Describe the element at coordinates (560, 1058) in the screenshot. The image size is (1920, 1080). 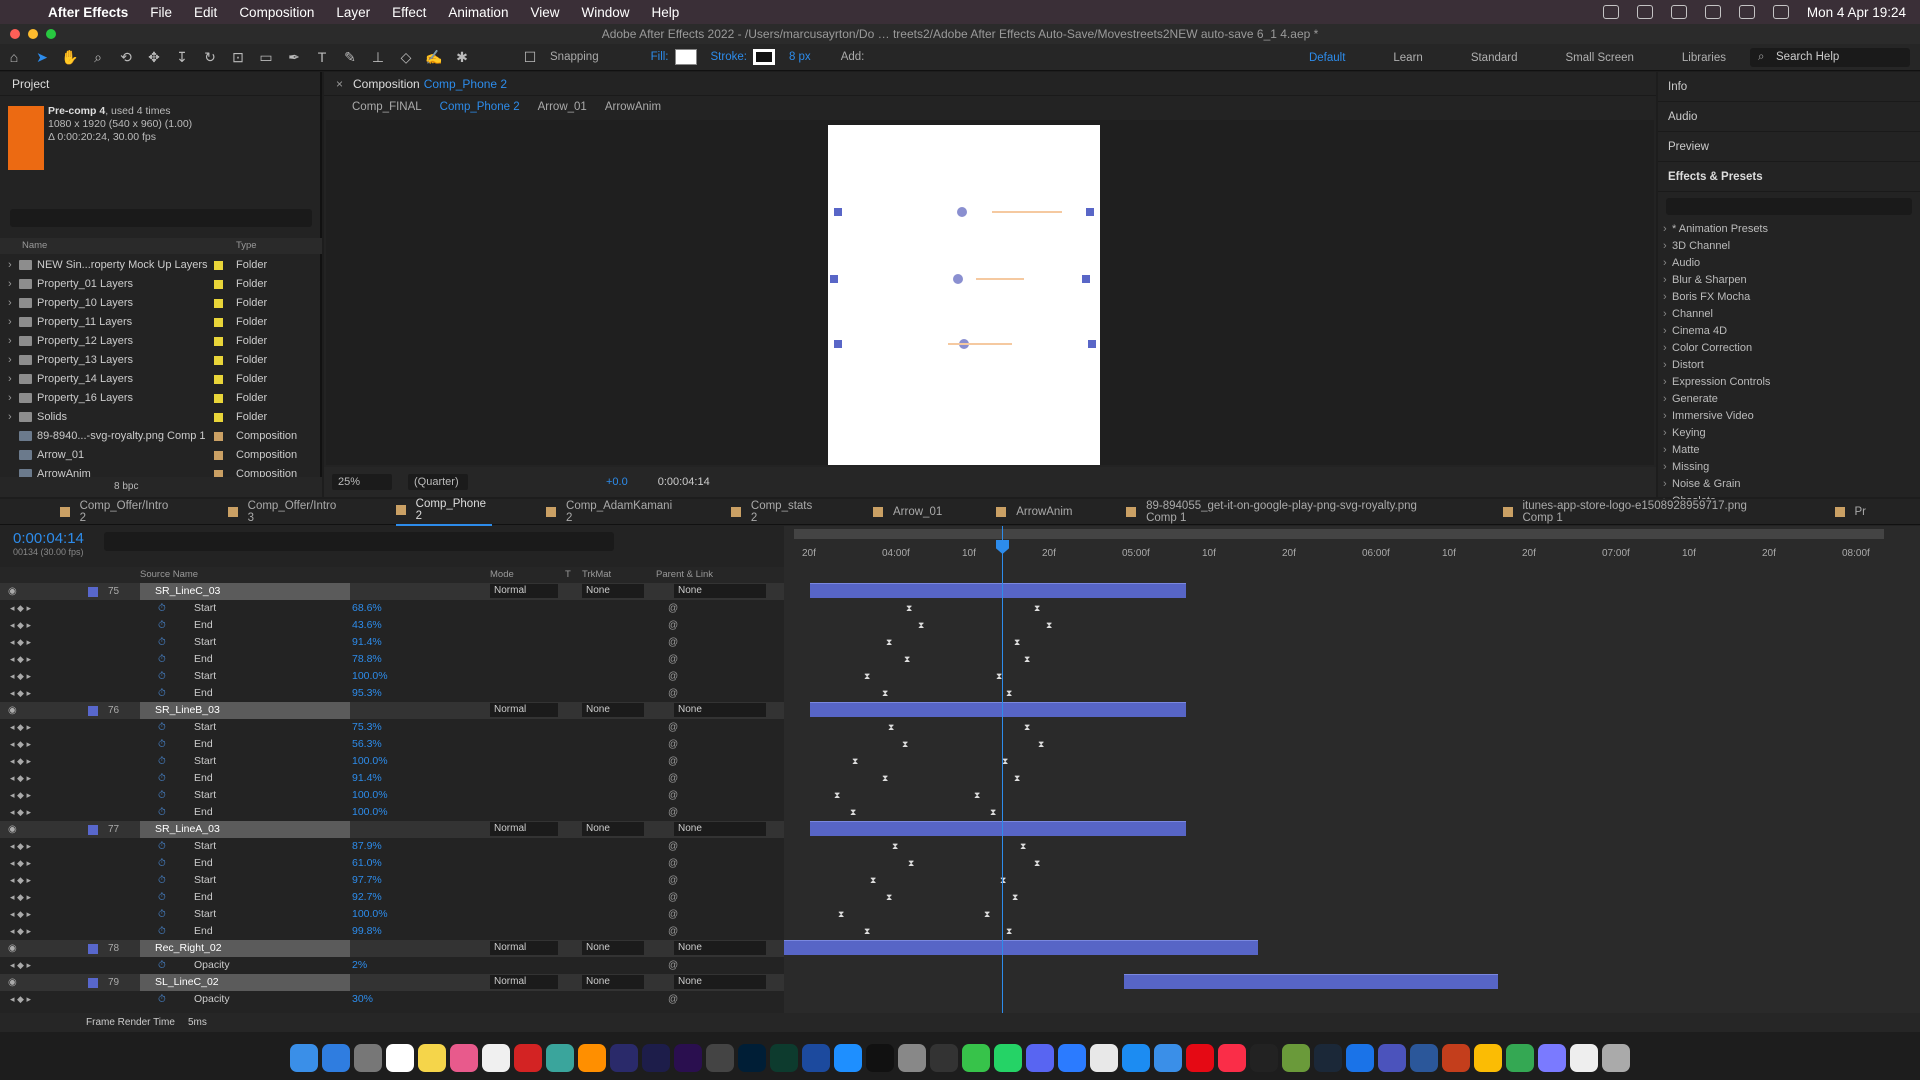
I see `maya-dock-icon` at that location.